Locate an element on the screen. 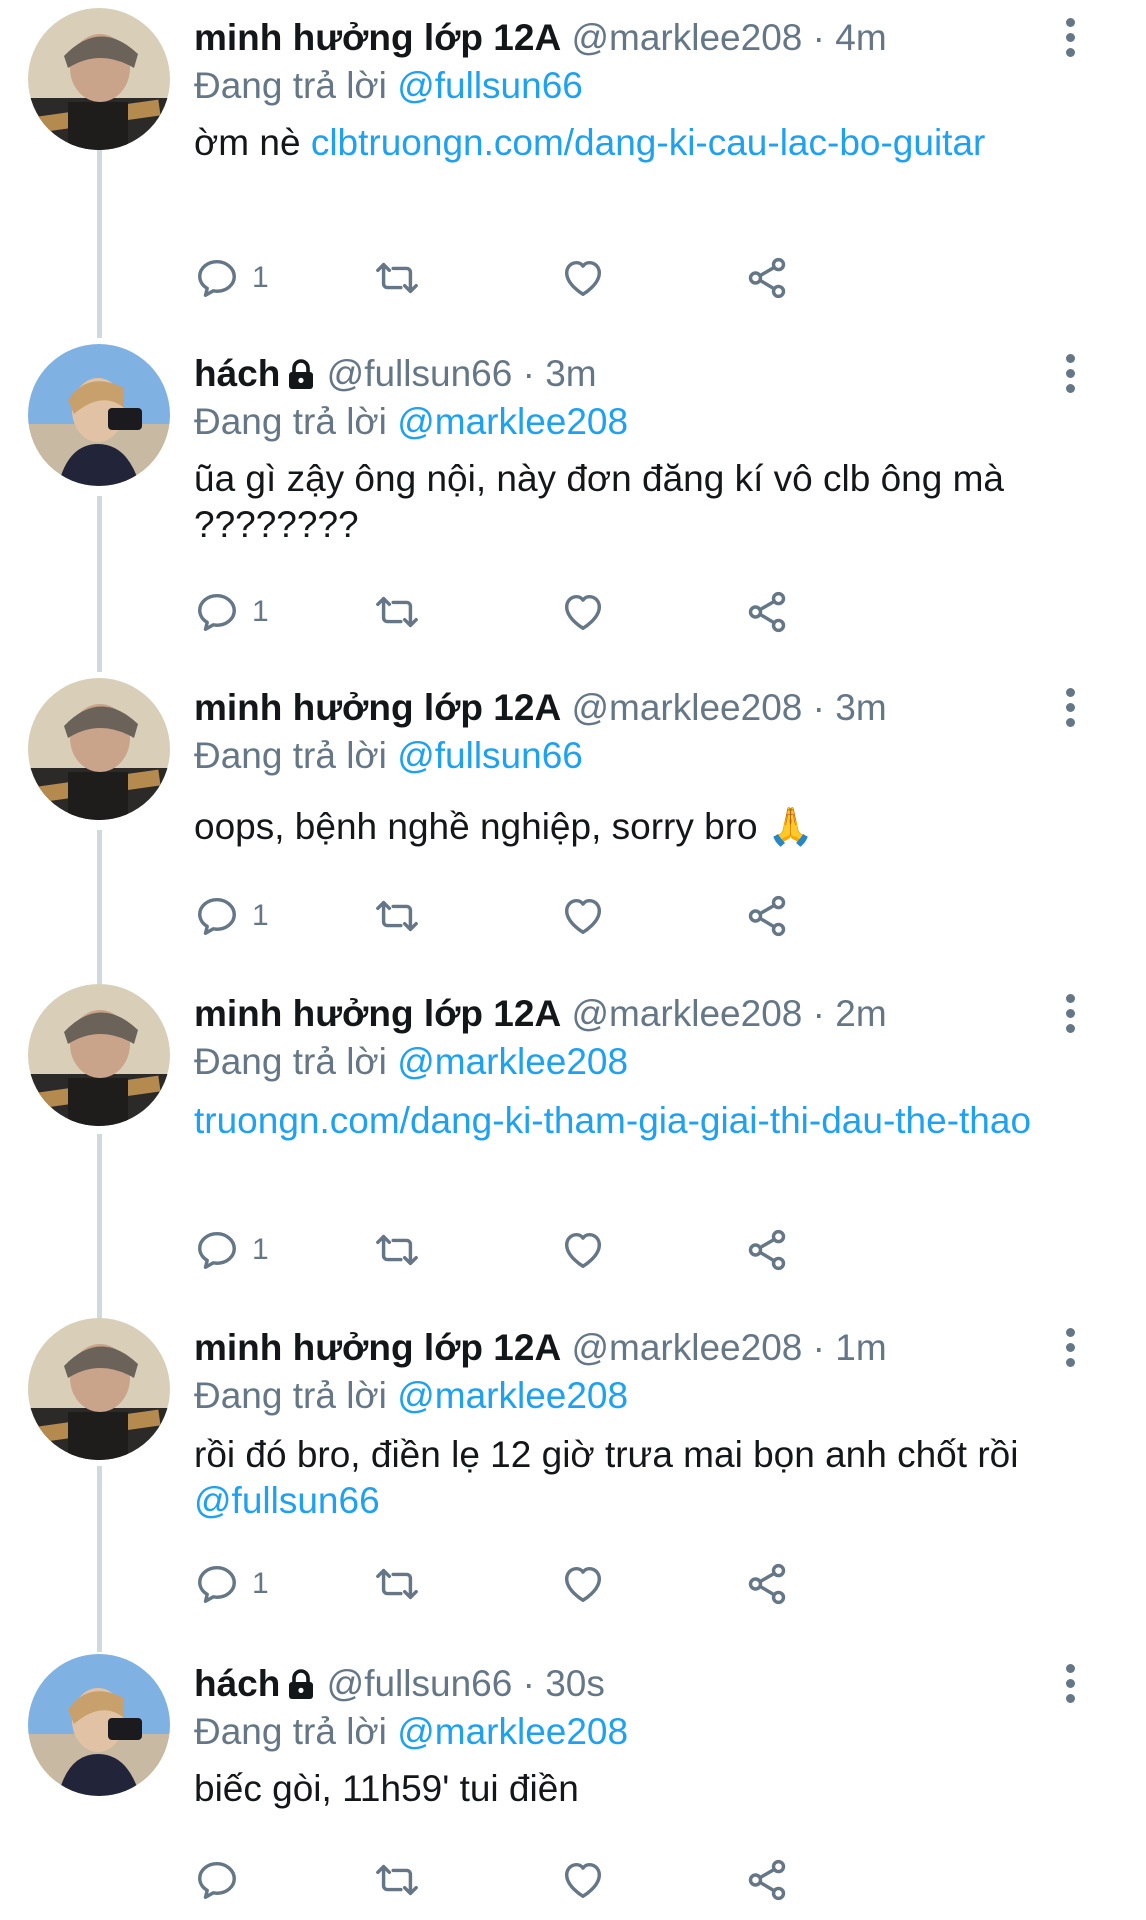 Image resolution: width=1146 pixels, height=1920 pixels. tweet-link: clbtruongn.com/dang-ki-cau-lac-bo-guitar is located at coordinates (648, 142).